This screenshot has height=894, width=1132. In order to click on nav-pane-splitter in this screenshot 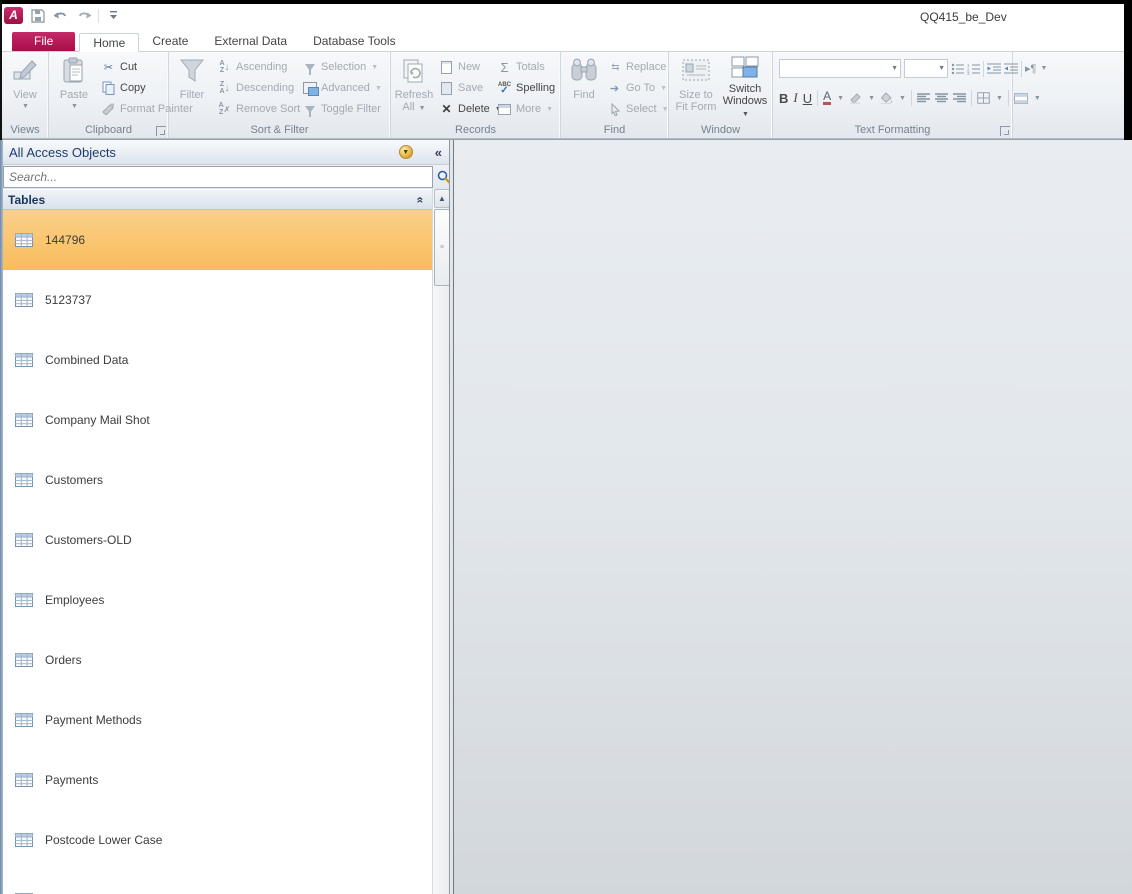, I will do `click(451, 517)`.